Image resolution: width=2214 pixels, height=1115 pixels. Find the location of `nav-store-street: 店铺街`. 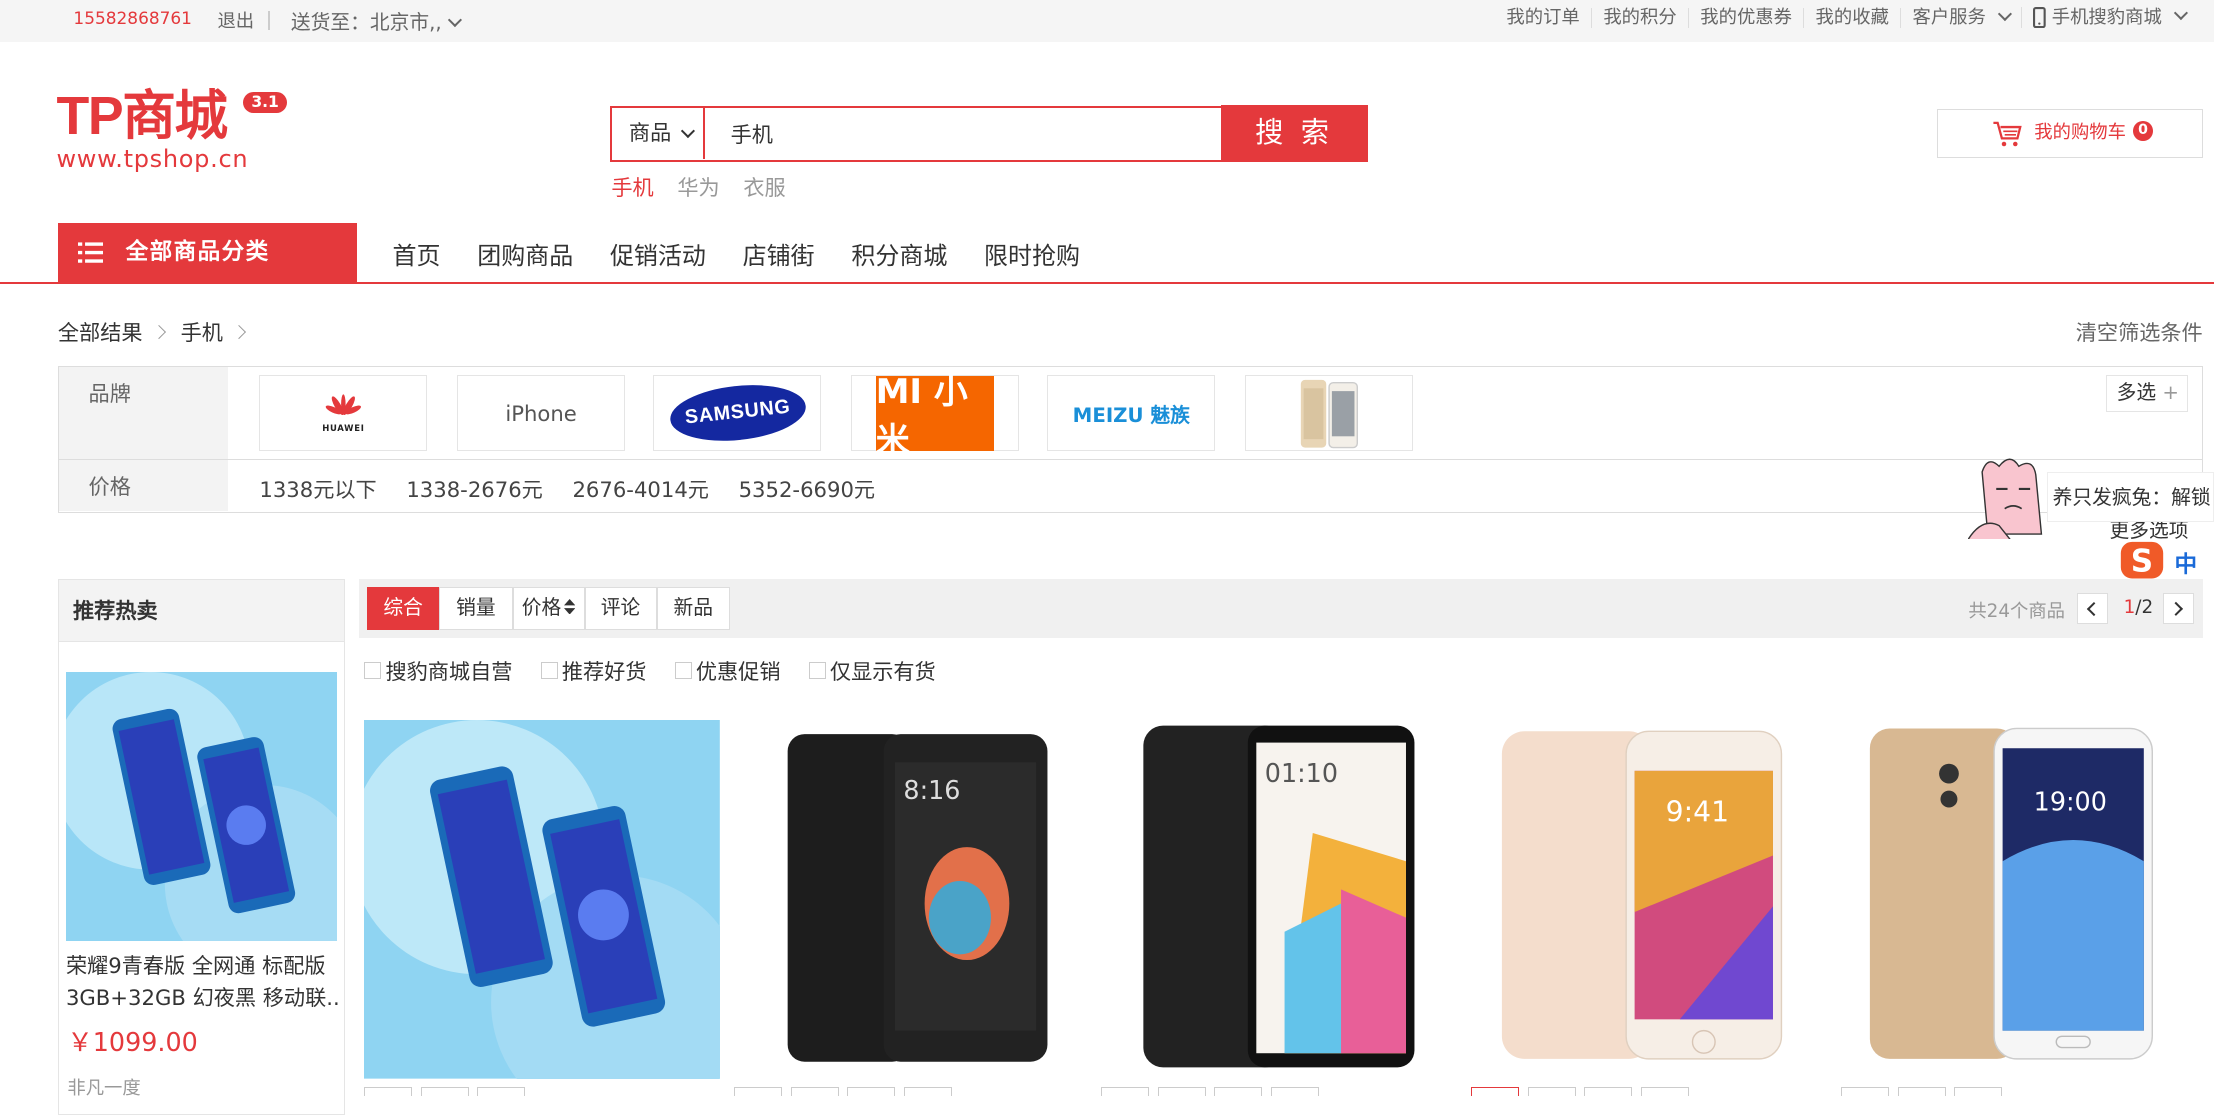

nav-store-street: 店铺街 is located at coordinates (779, 253).